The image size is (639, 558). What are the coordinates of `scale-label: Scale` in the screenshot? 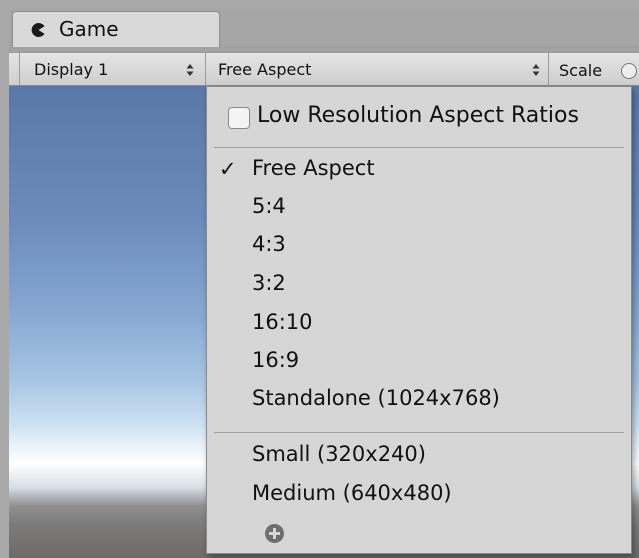 It's located at (581, 70).